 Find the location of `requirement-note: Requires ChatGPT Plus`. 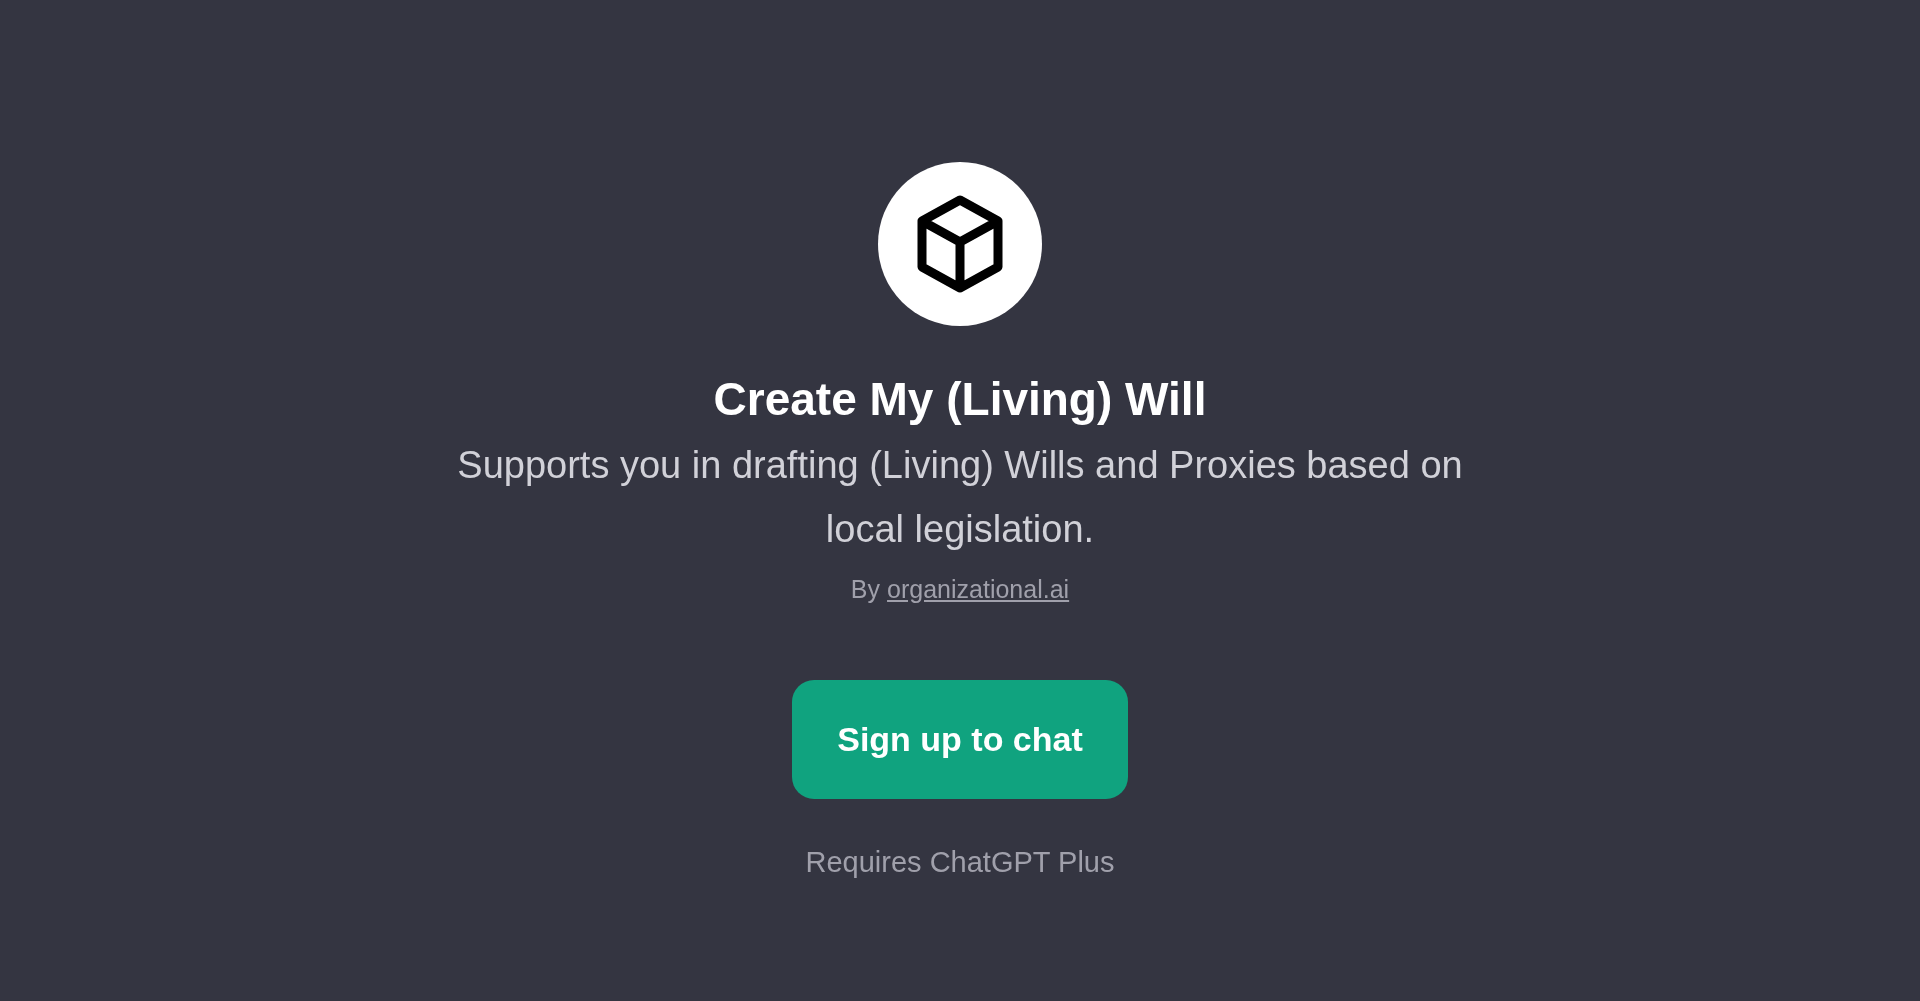

requirement-note: Requires ChatGPT Plus is located at coordinates (960, 862).